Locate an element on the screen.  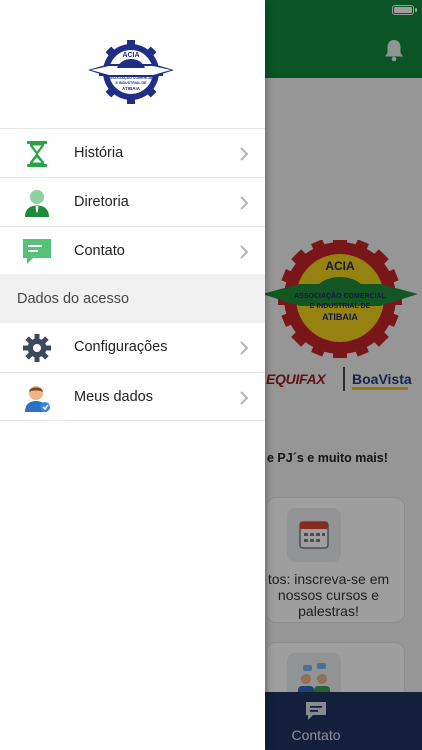
menu-divider is located at coordinates (132, 420).